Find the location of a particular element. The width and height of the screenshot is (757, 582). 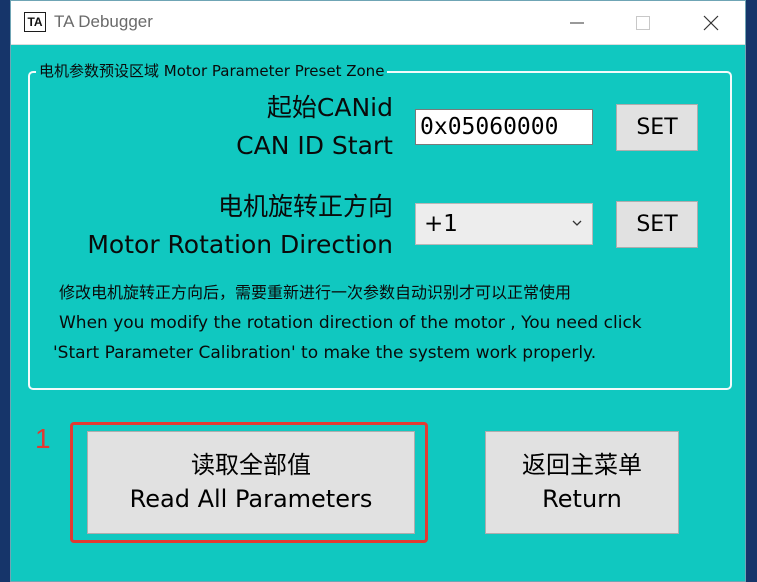

return-label-en: Return is located at coordinates (582, 499).